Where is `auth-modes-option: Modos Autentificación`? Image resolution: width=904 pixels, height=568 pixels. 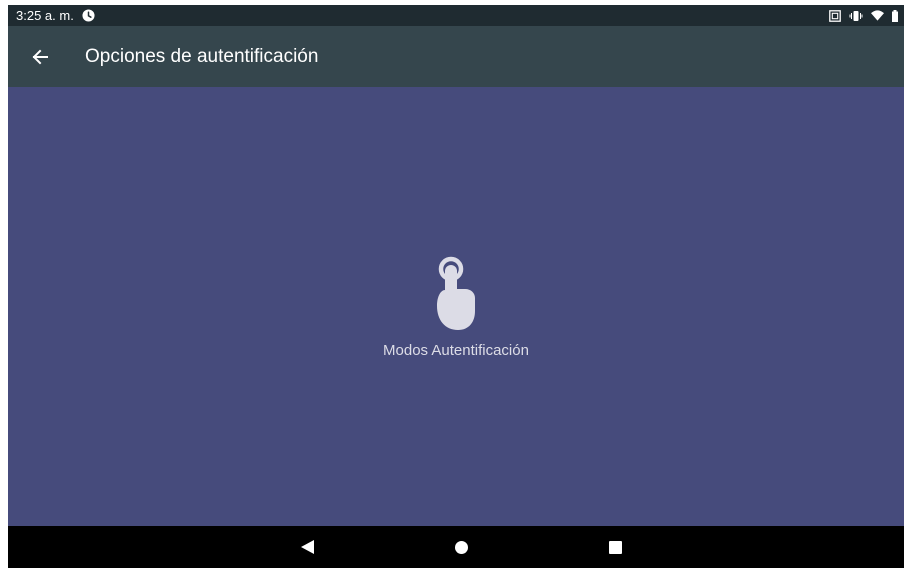
auth-modes-option: Modos Autentificación is located at coordinates (456, 307).